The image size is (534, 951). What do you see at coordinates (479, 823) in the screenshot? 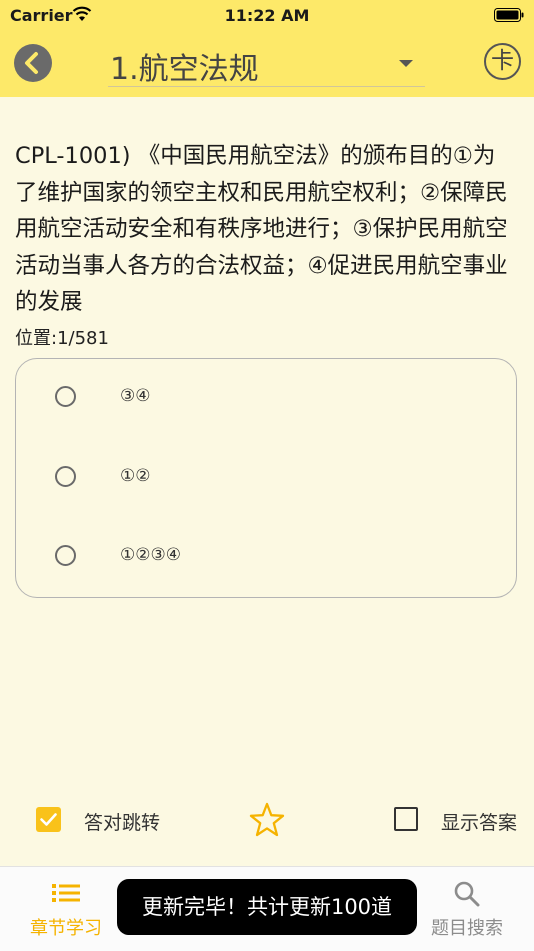
I see `show-answer-label: 显示答案` at bounding box center [479, 823].